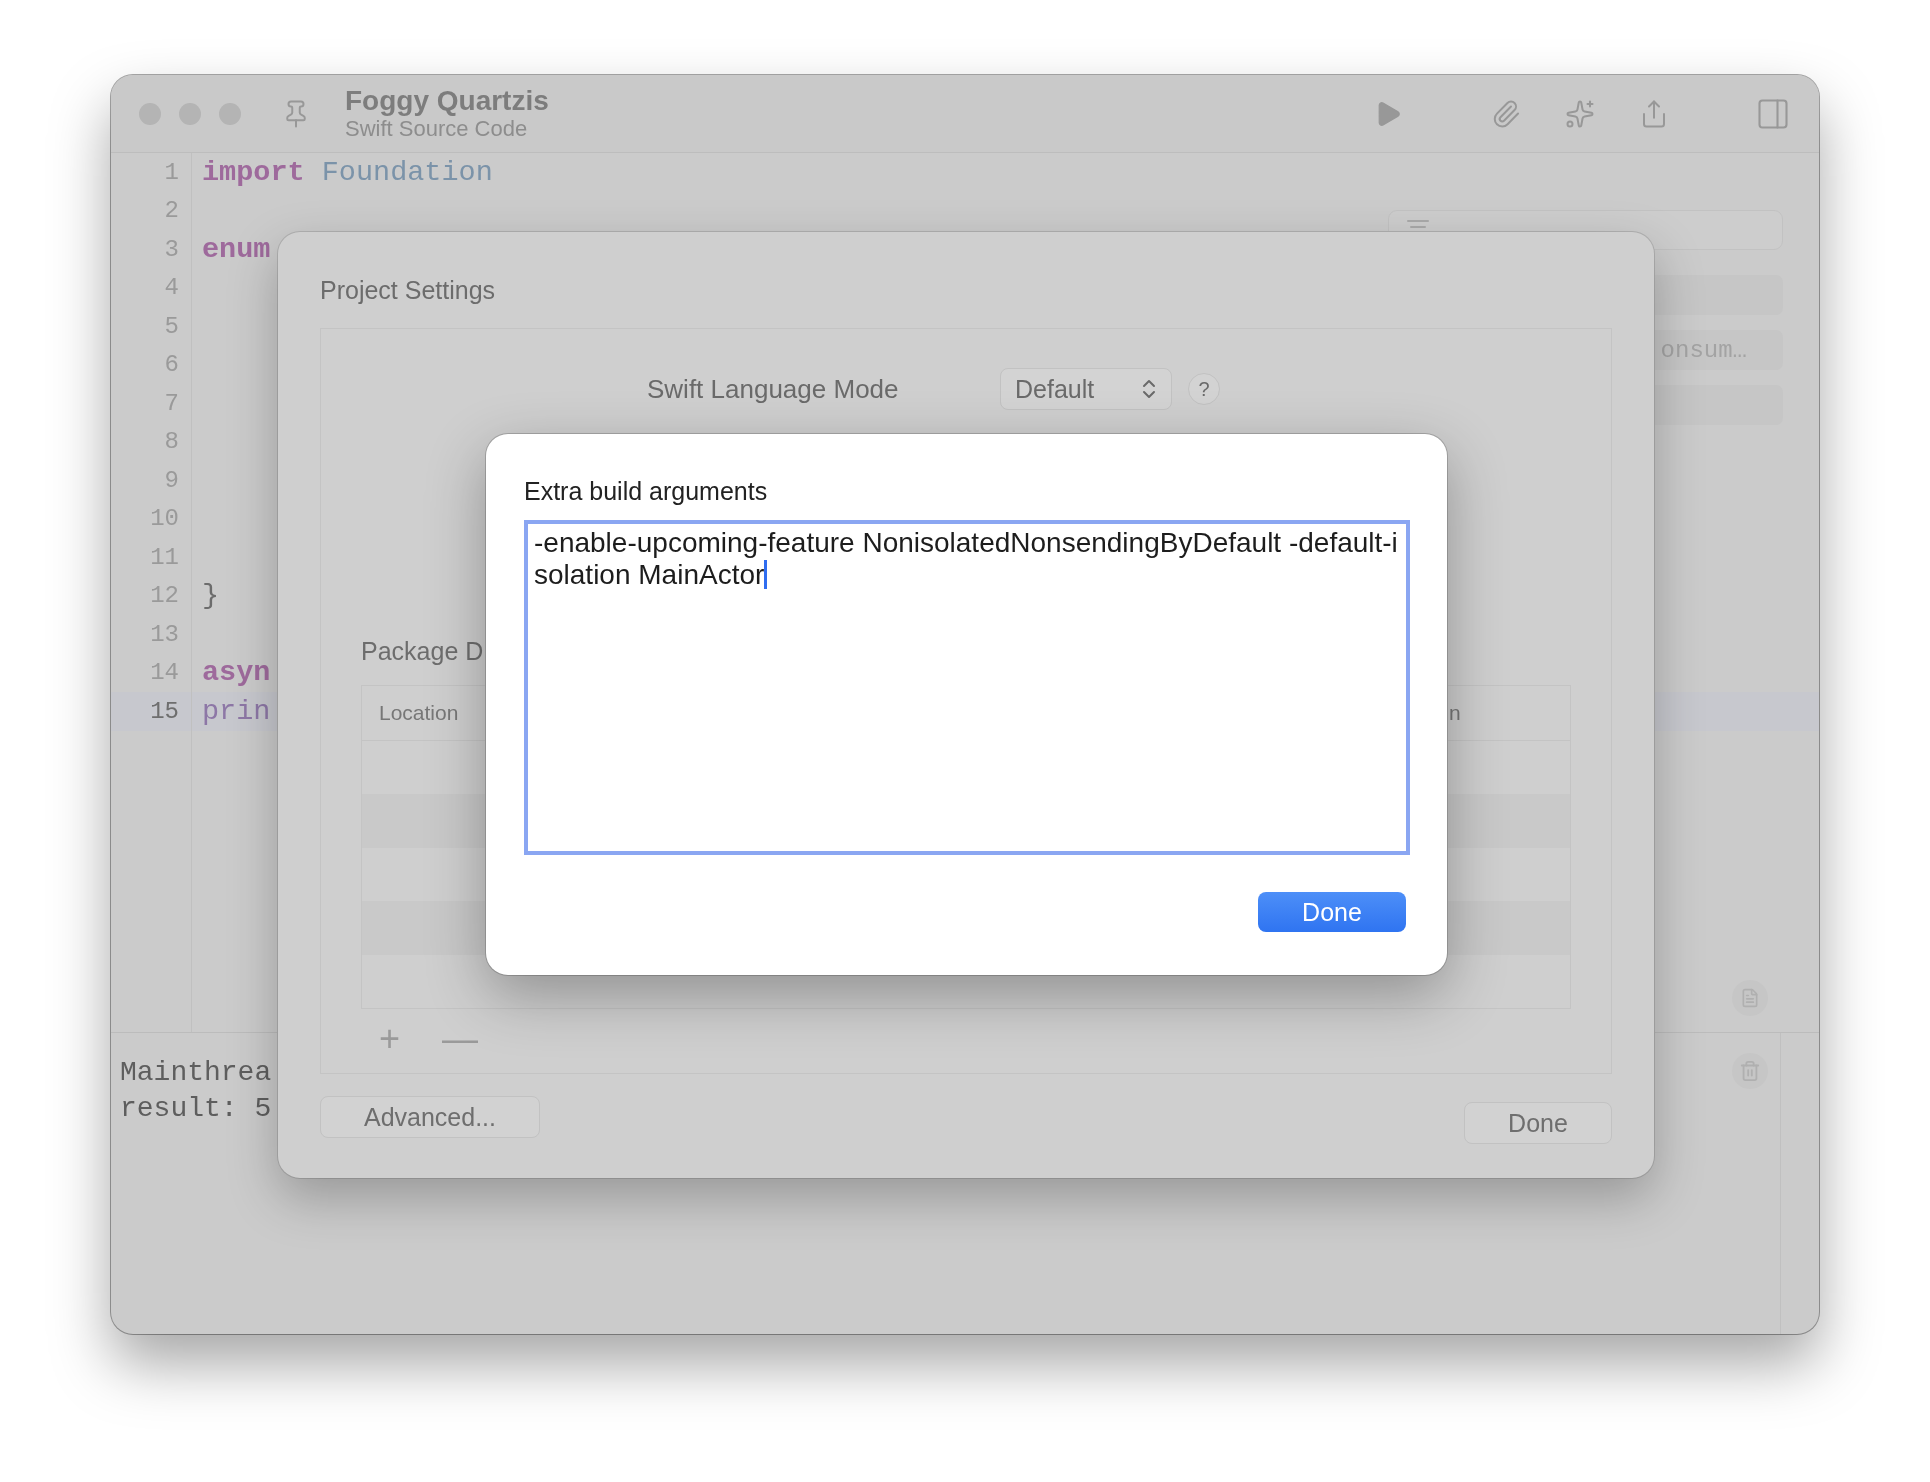 The width and height of the screenshot is (1930, 1482). I want to click on line-number: 15, so click(164, 711).